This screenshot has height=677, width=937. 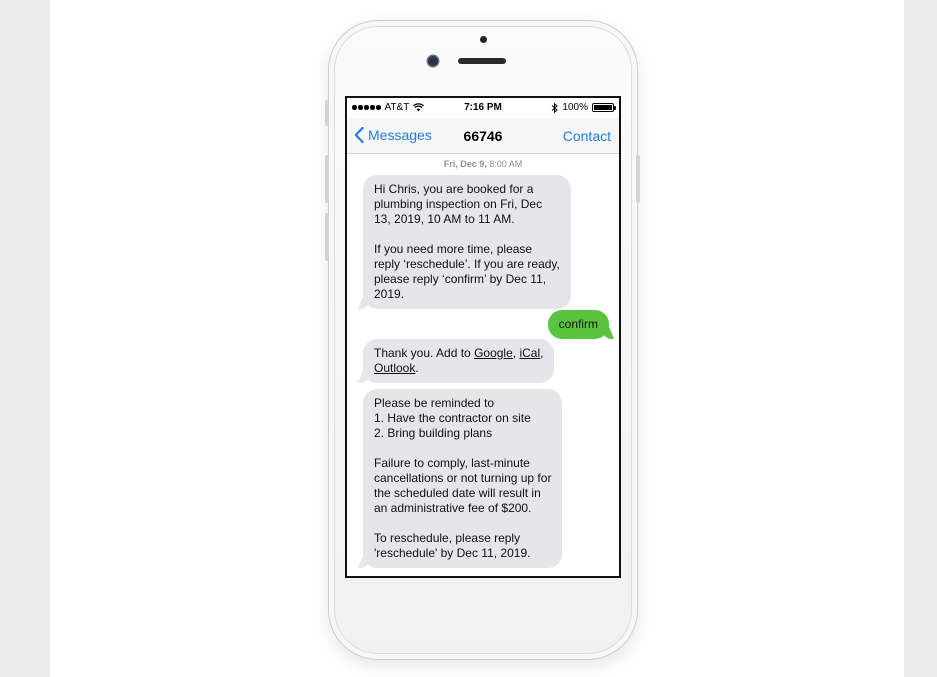 What do you see at coordinates (467, 264) in the screenshot?
I see `message-line: reply ‘reschedule’. If you are ready,` at bounding box center [467, 264].